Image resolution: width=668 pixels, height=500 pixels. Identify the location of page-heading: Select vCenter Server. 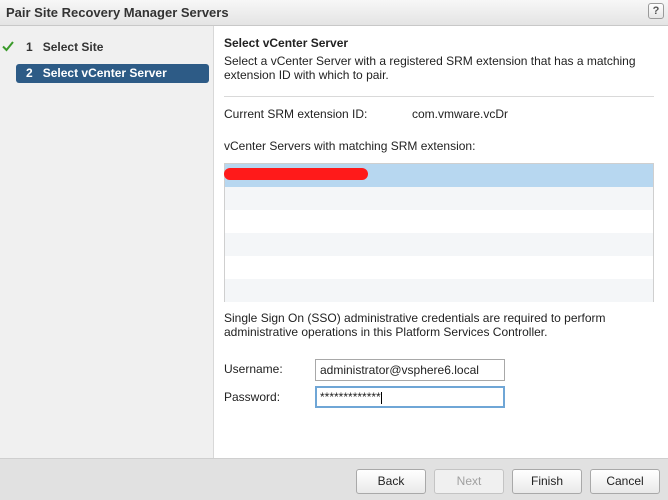
(286, 43).